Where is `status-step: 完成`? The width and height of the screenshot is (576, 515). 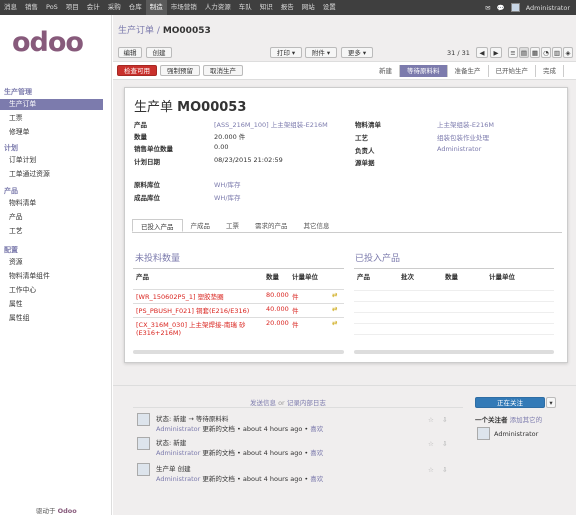
status-step: 完成 is located at coordinates (550, 71).